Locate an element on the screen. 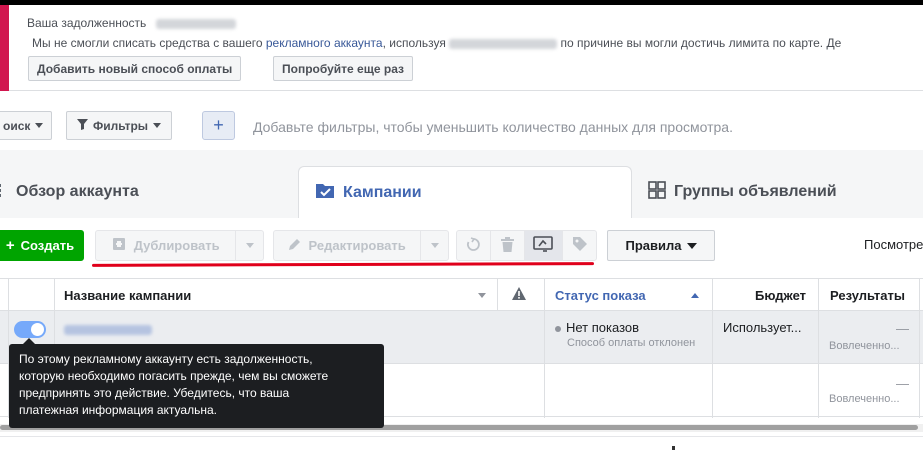 The height and width of the screenshot is (450, 923). action-icons-group is located at coordinates (526, 245).